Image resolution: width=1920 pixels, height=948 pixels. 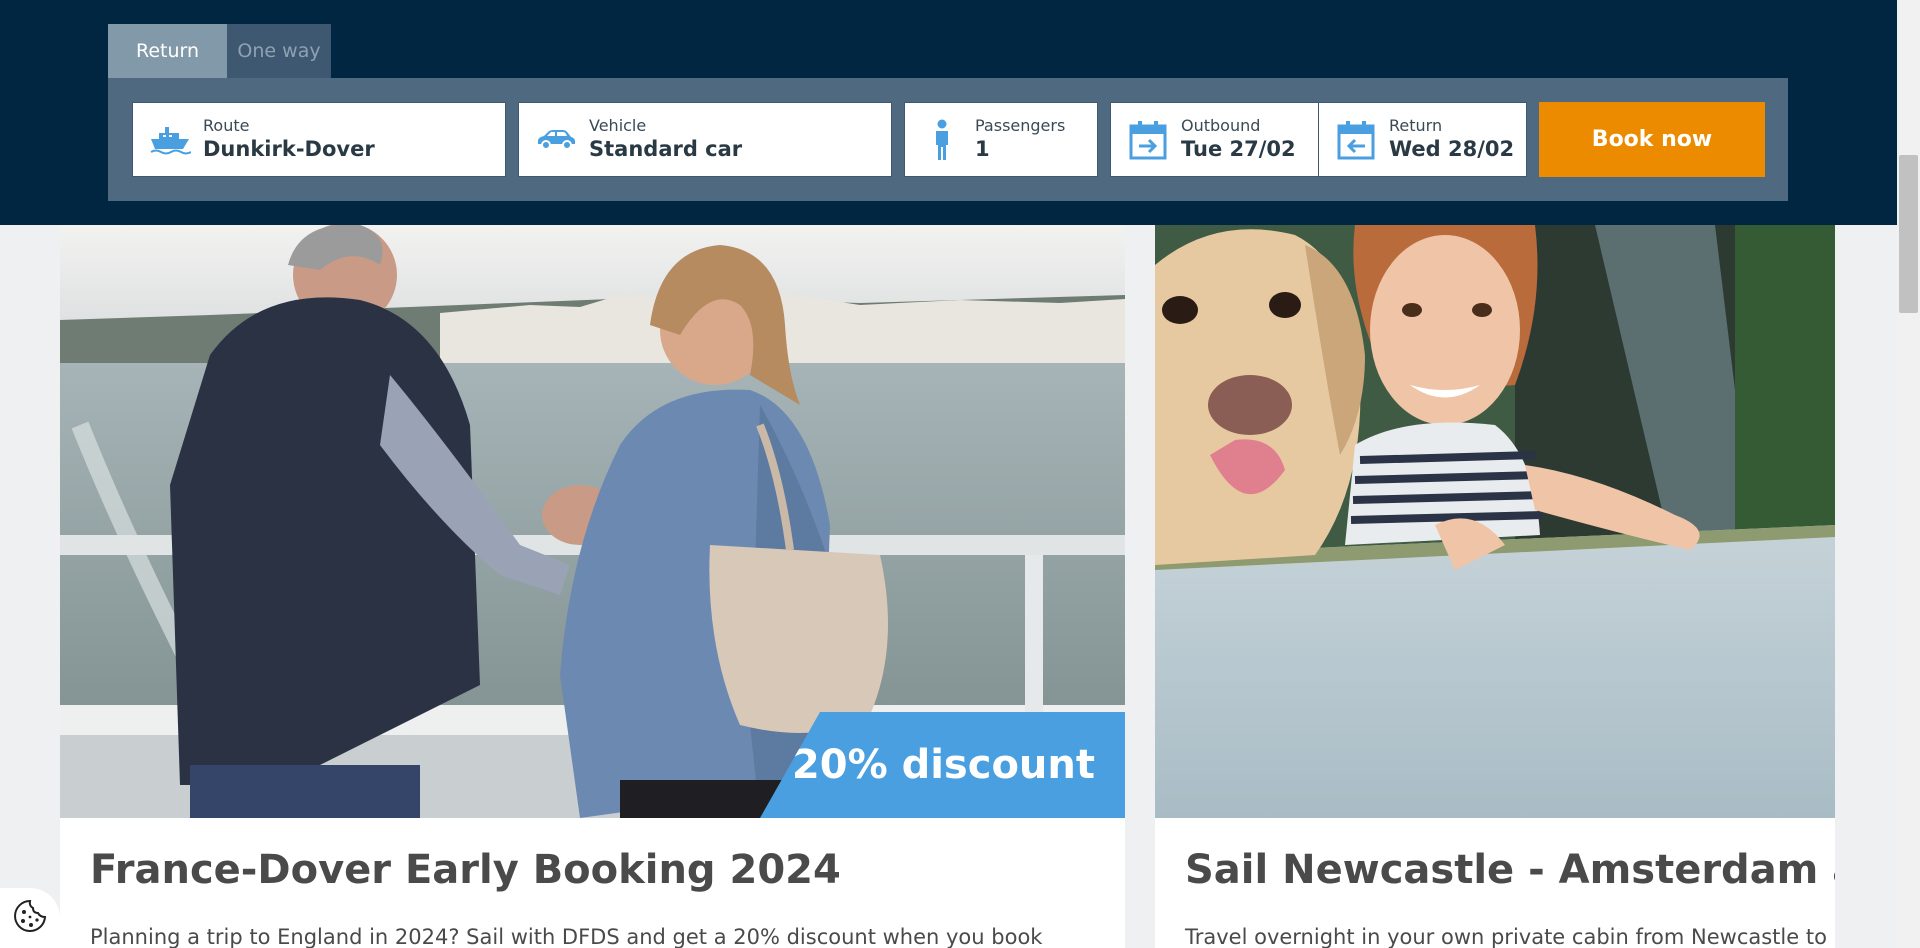 I want to click on trip-type-tabs: Return One way, so click(x=219, y=51).